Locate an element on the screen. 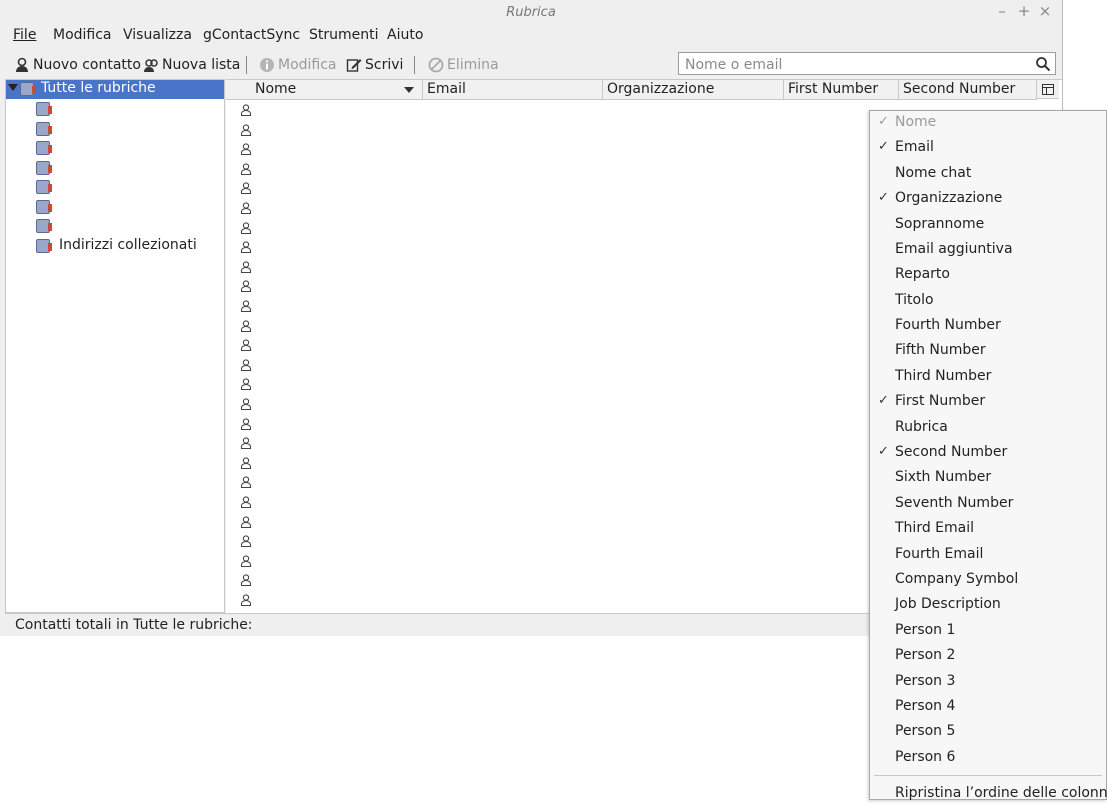 The height and width of the screenshot is (807, 1107). menu-item-col-job-description: Job Description is located at coordinates (988, 605).